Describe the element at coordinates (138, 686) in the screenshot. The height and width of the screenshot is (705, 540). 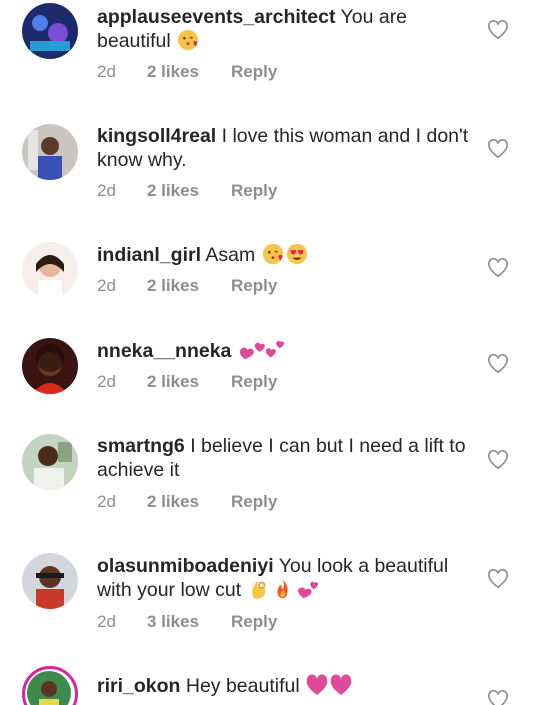
I see `comment-username: riri_okon` at that location.